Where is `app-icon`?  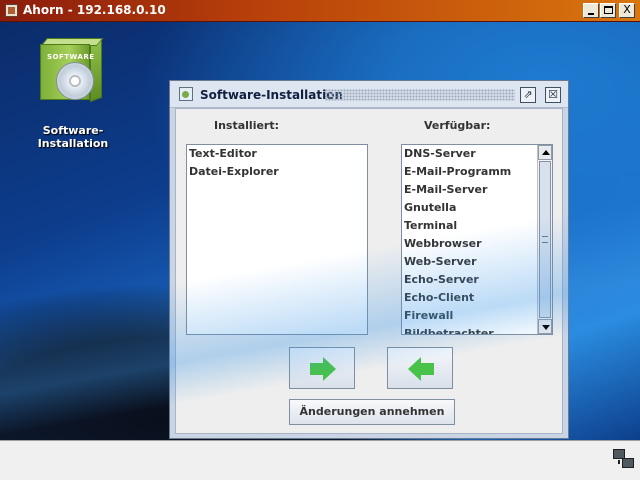
app-icon is located at coordinates (11, 10).